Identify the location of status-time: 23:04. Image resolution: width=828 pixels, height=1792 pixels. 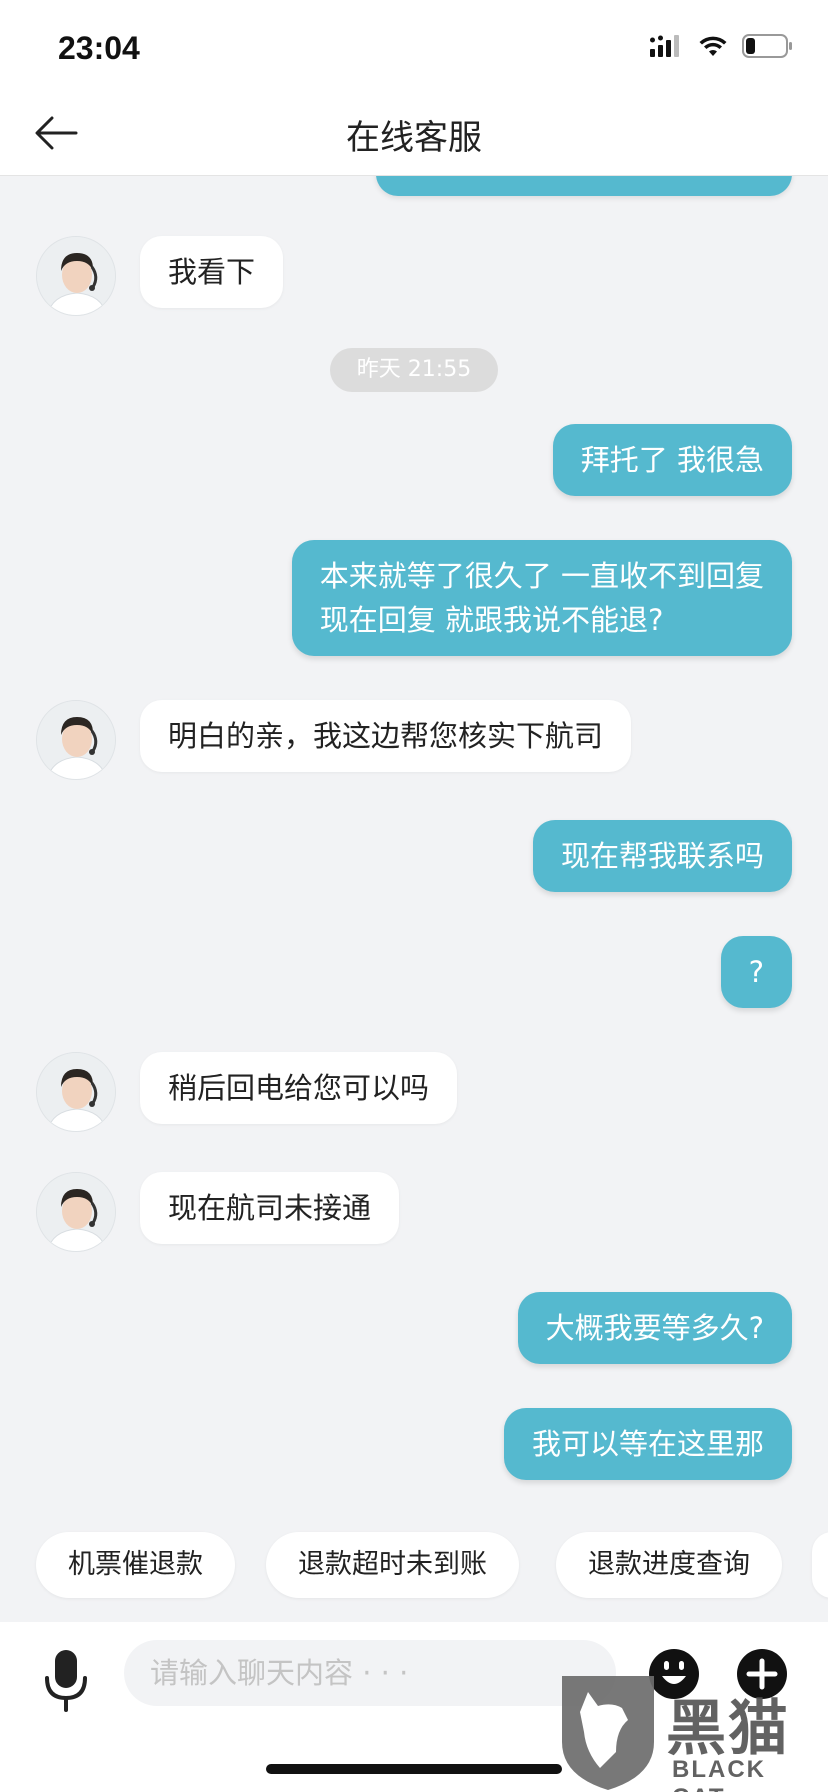
(99, 48).